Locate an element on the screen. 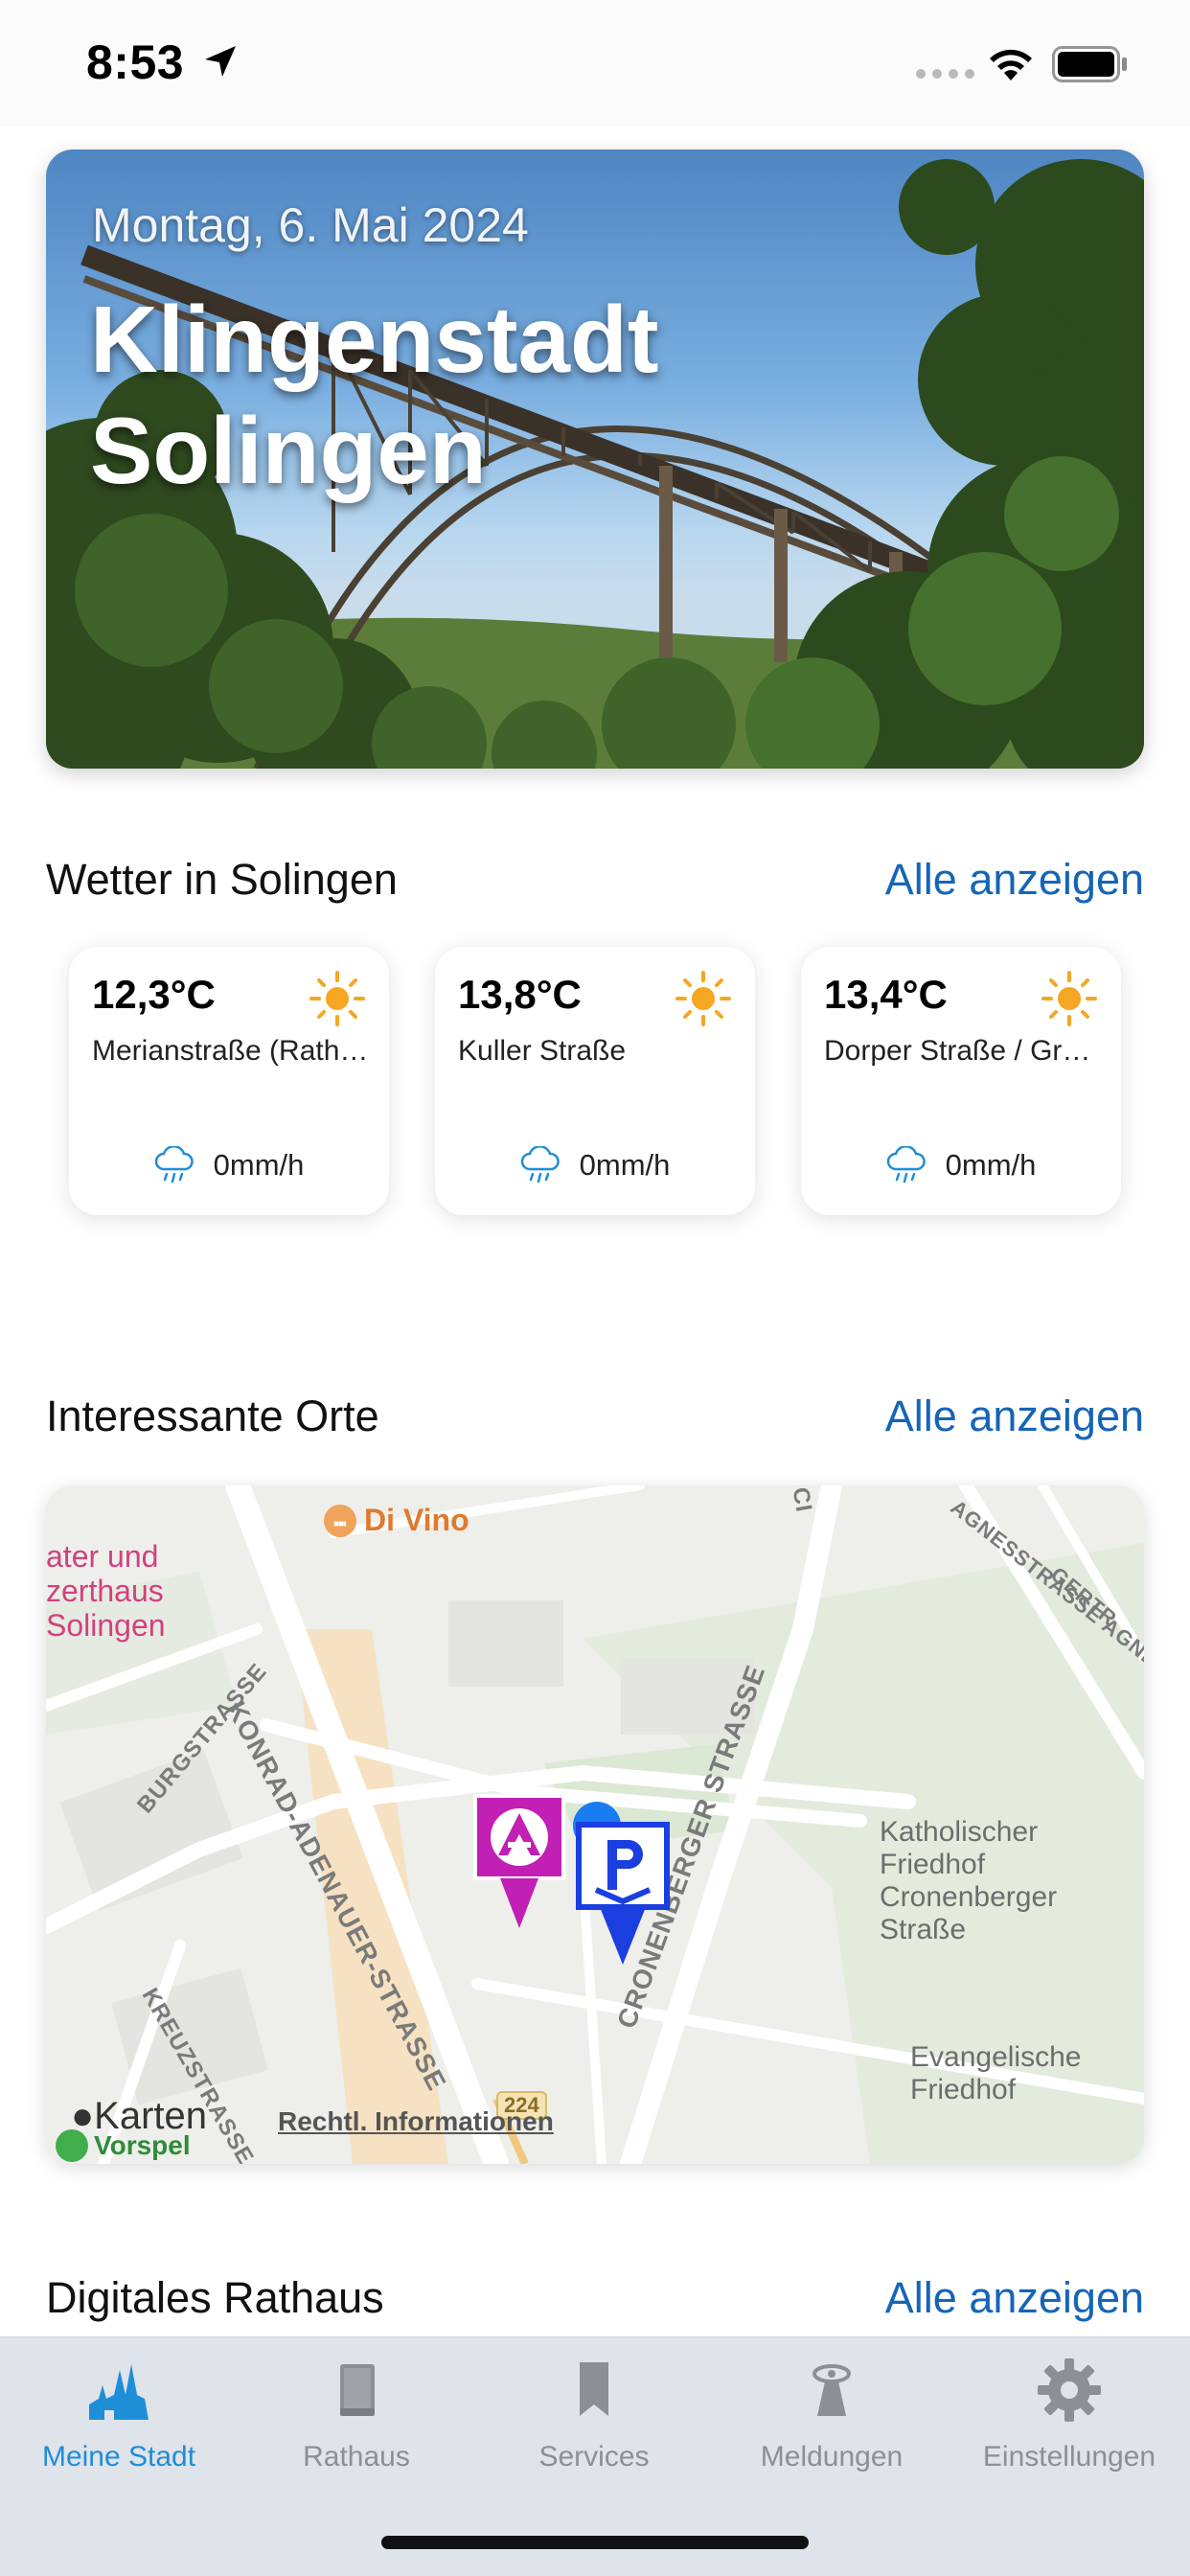 The height and width of the screenshot is (2576, 1190). weather-card: 13,4°C Dorper Straße / Grünewald 0mm/h is located at coordinates (961, 1081).